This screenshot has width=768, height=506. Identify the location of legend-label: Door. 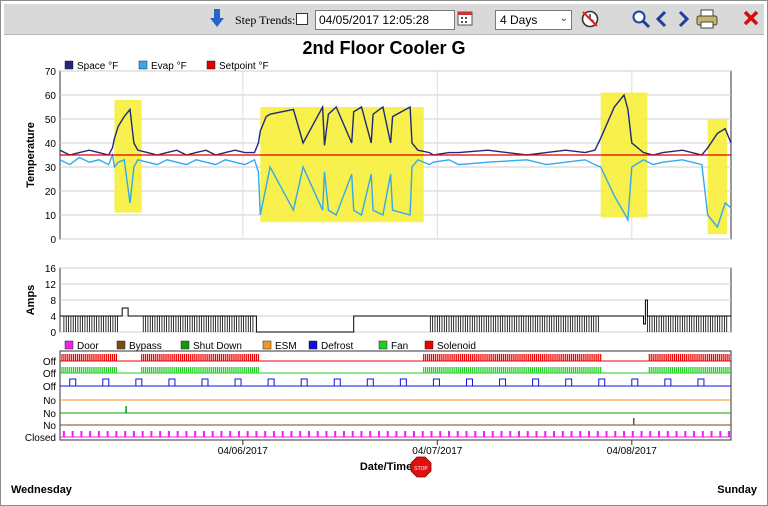
(88, 346).